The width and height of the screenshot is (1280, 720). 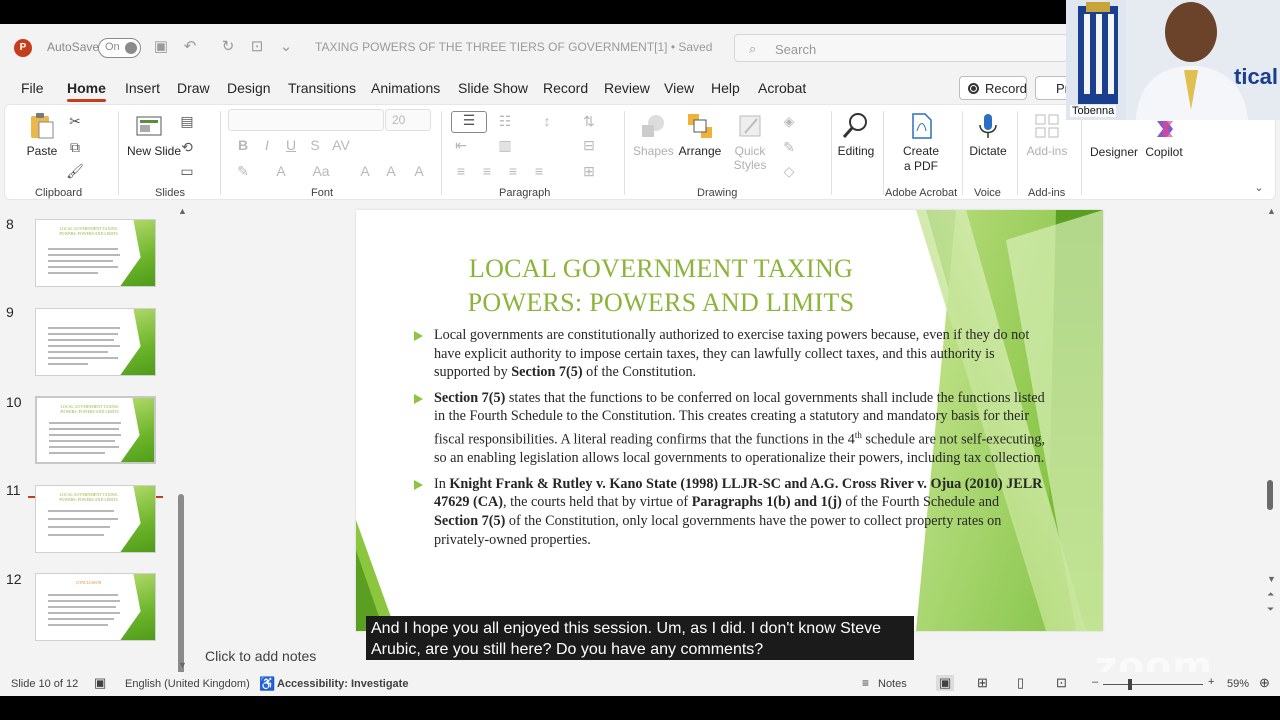 What do you see at coordinates (789, 121) in the screenshot?
I see `shape-fill-icon: ◈` at bounding box center [789, 121].